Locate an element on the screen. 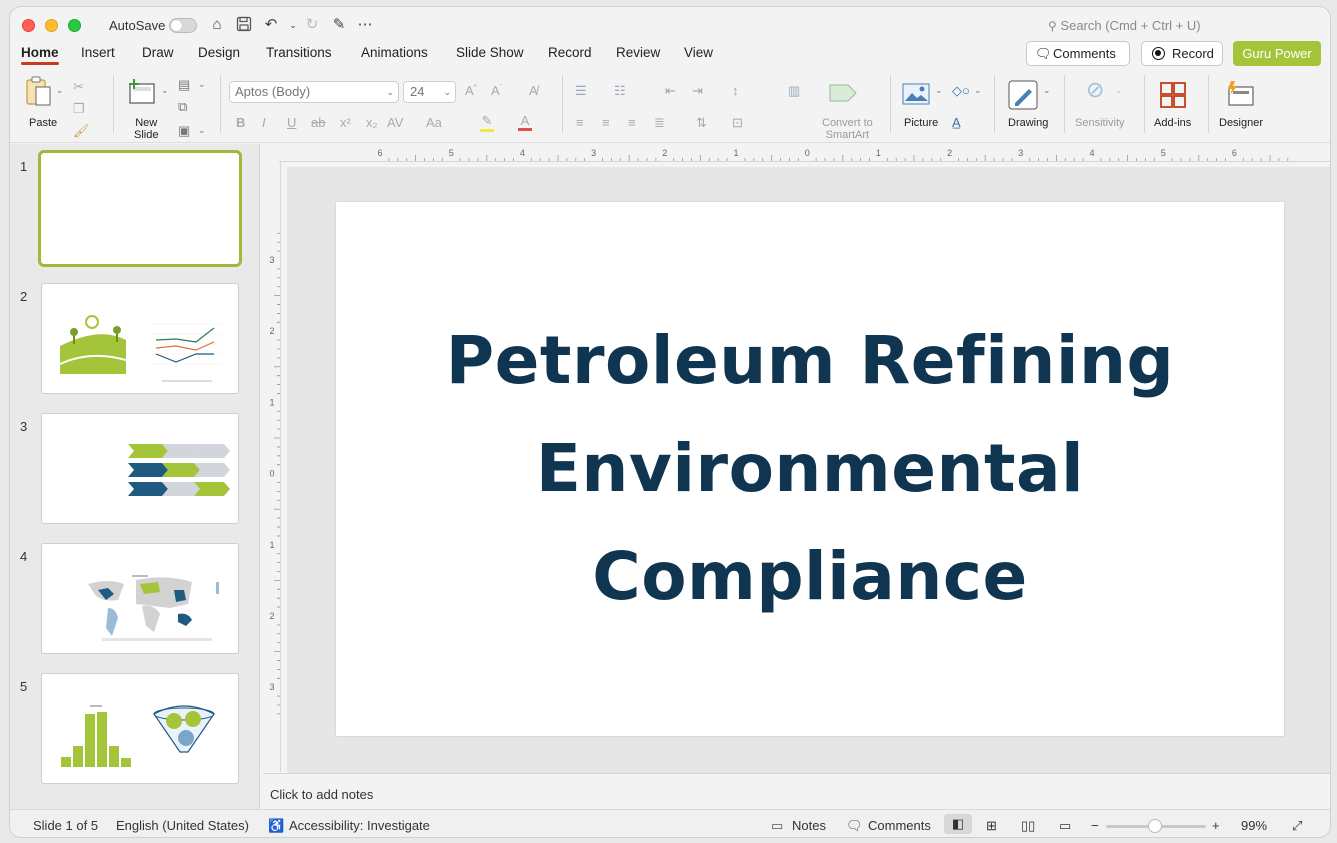 The image size is (1337, 843). font-size-select: 24 ⌄ is located at coordinates (429, 92).